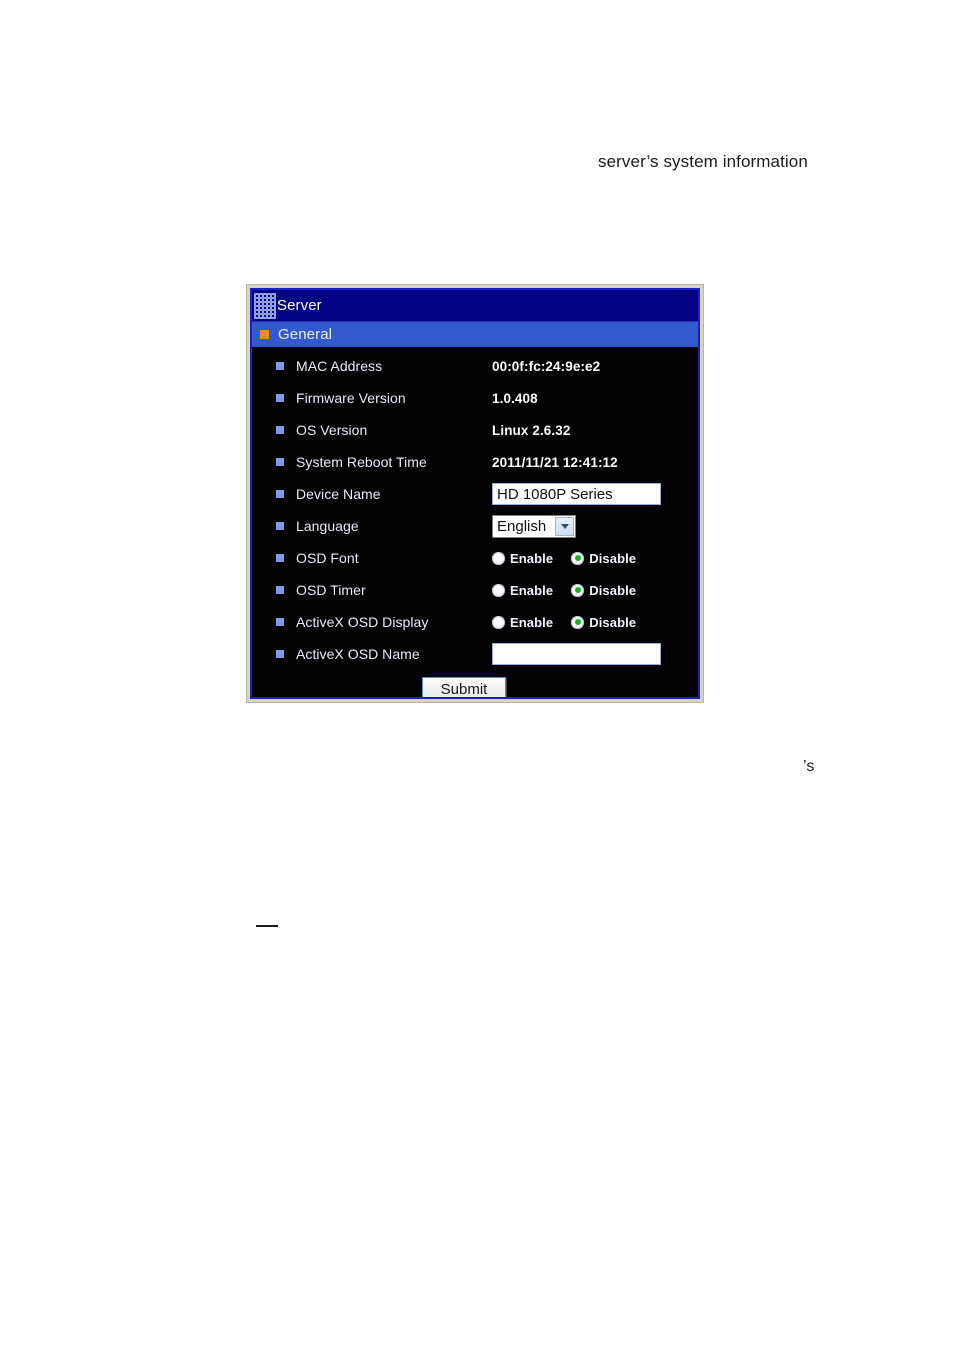 This screenshot has height=1345, width=954. What do you see at coordinates (564, 526) in the screenshot?
I see `chevron-down-icon` at bounding box center [564, 526].